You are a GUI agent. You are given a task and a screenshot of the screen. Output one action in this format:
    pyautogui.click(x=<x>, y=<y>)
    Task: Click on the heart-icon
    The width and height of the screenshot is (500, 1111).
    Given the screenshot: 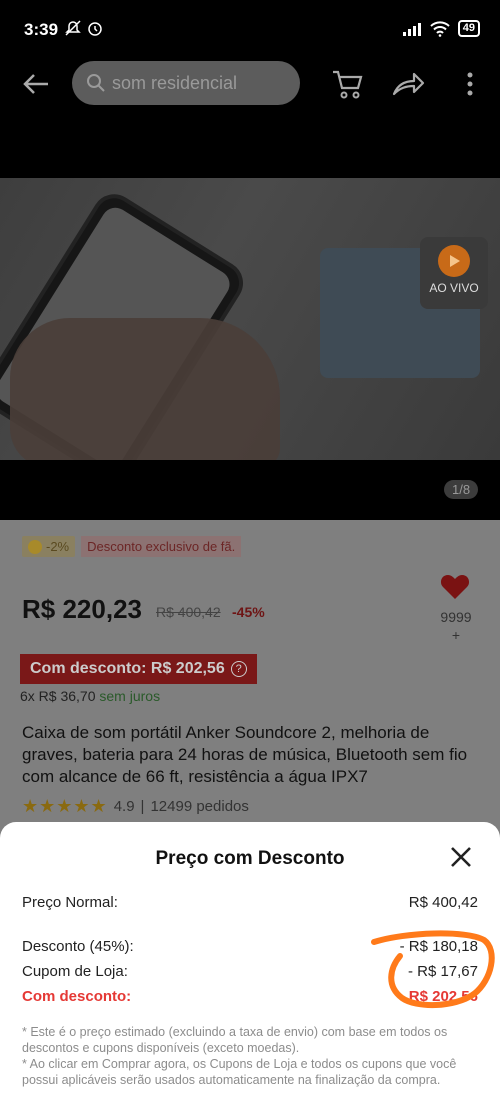 What is the action you would take?
    pyautogui.click(x=455, y=586)
    